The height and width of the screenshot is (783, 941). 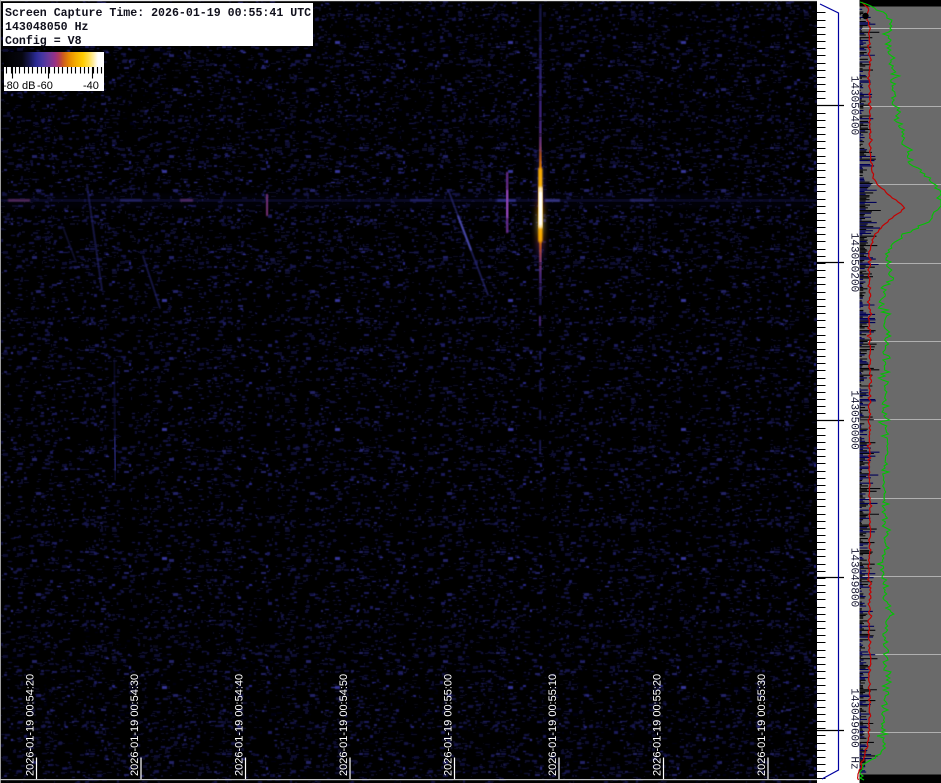 I want to click on svg-text: -60, so click(x=45, y=86).